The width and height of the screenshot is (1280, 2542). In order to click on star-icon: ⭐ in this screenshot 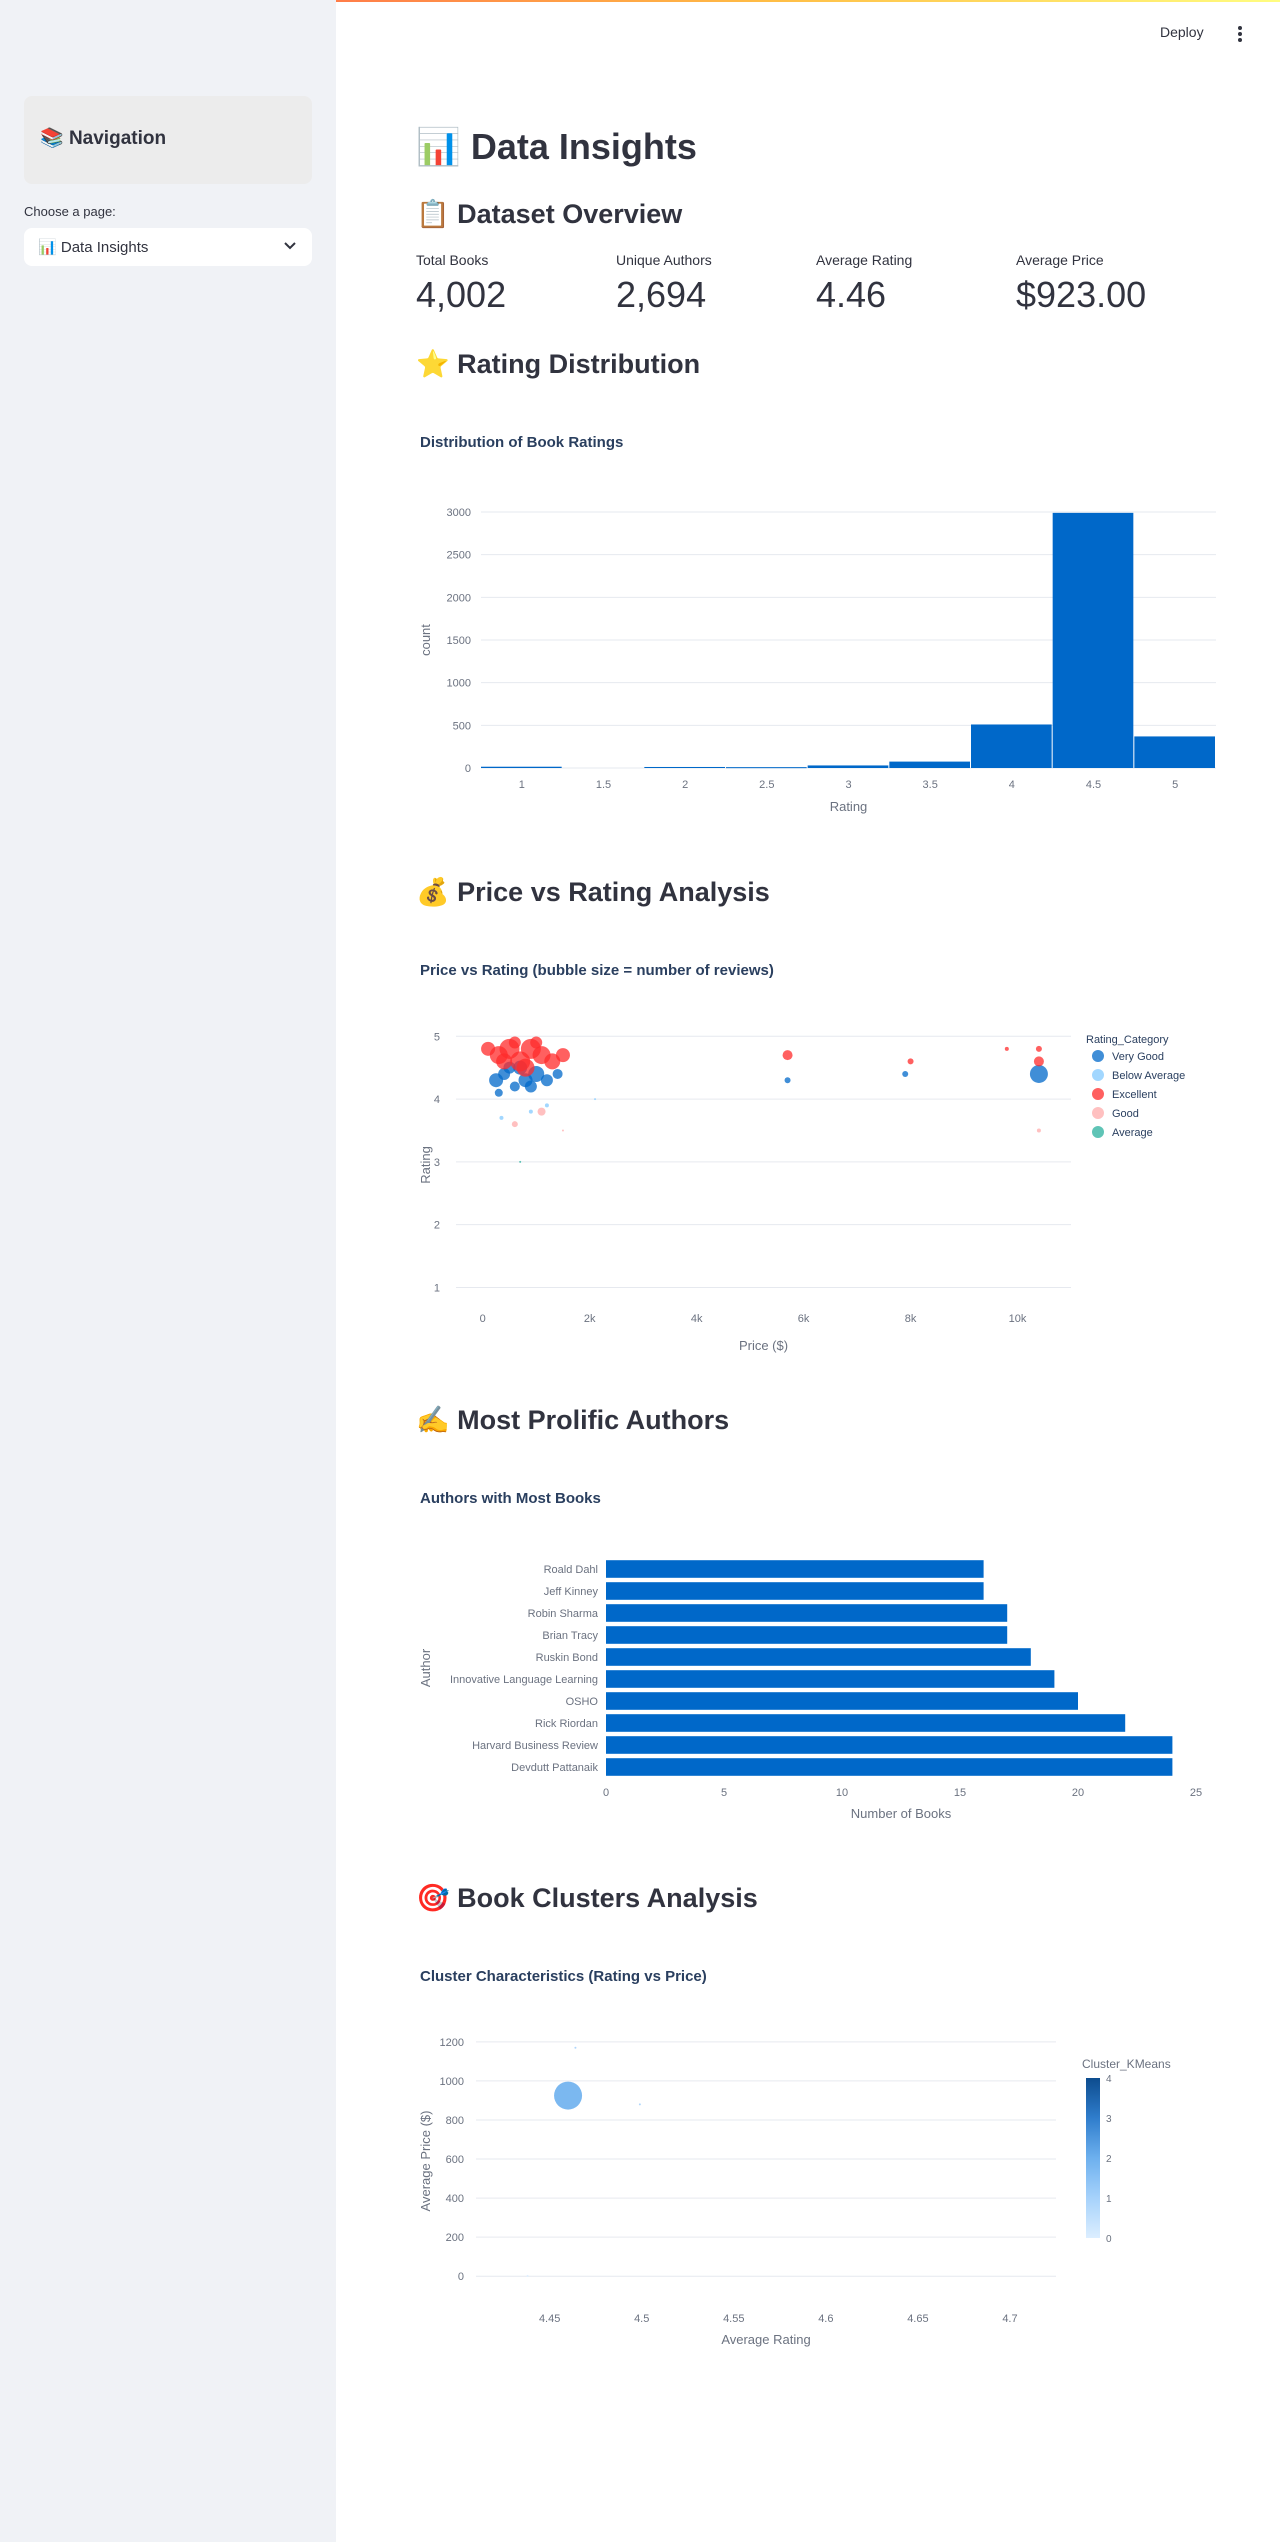, I will do `click(433, 364)`.